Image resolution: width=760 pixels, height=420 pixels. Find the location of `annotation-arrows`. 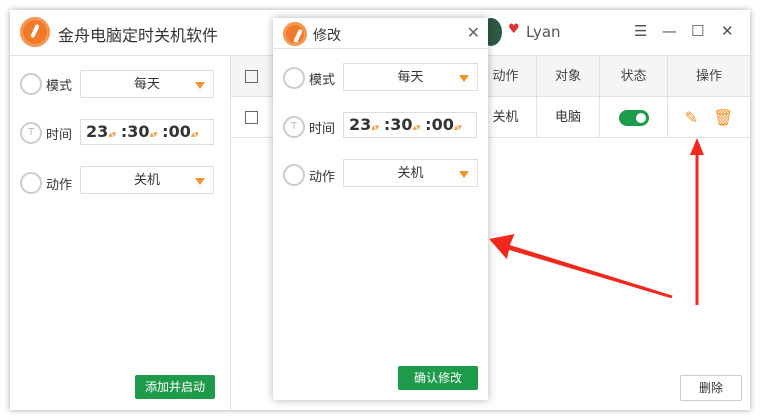

annotation-arrows is located at coordinates (596, 221).